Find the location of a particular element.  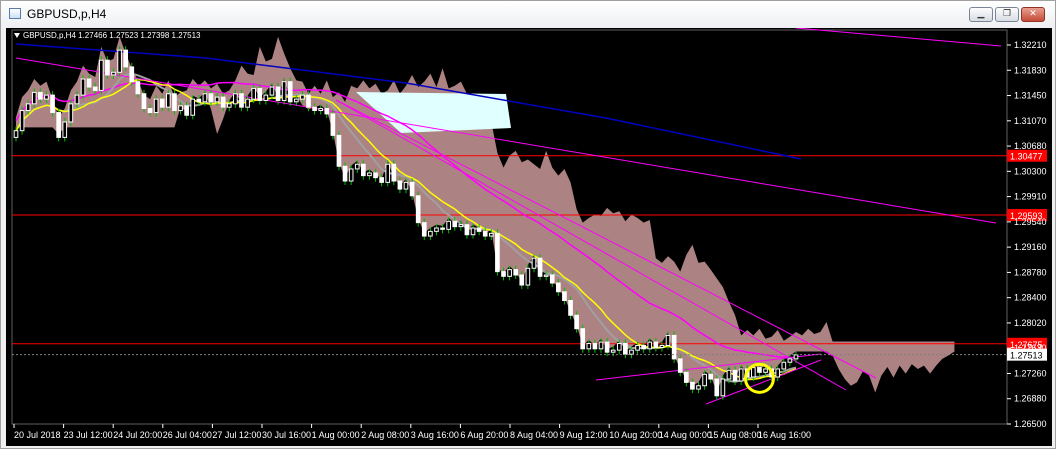

chart-window-icon is located at coordinates (15, 13).